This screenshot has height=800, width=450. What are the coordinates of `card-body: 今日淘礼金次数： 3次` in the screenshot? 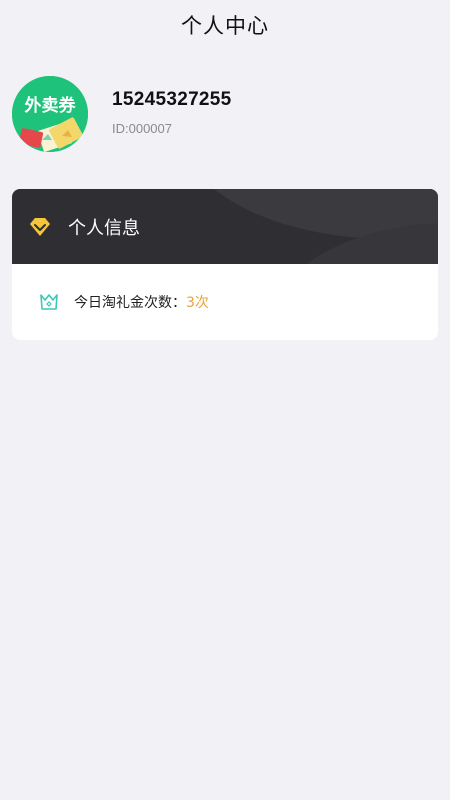 It's located at (225, 302).